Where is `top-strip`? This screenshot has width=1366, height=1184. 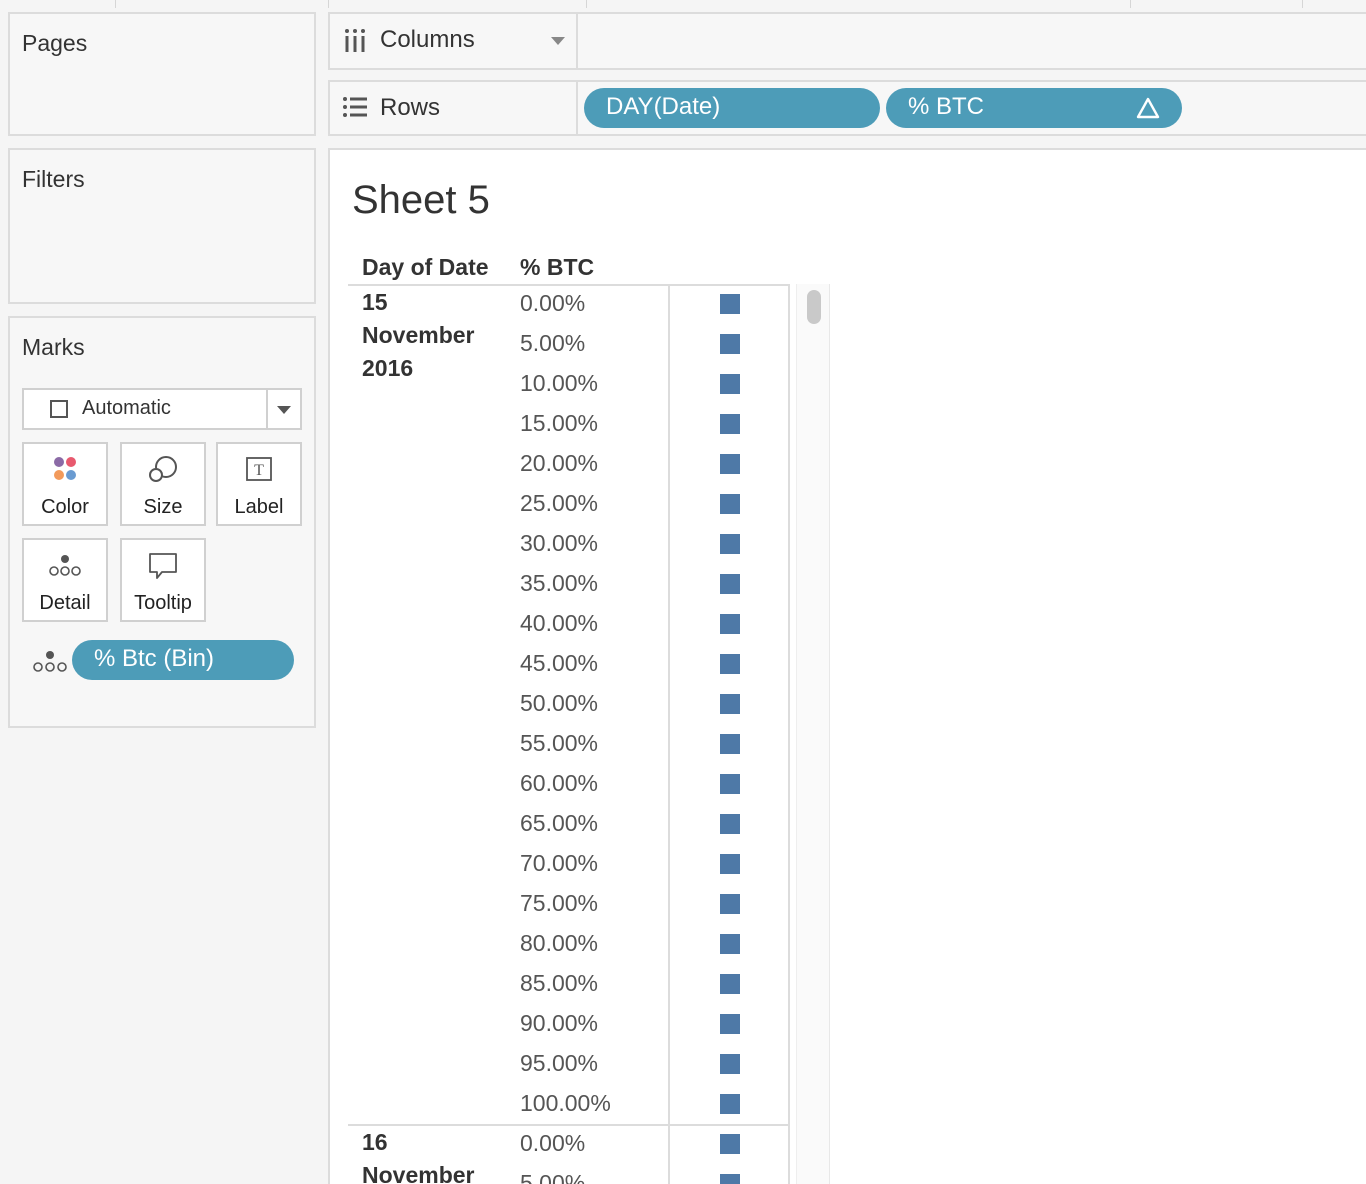
top-strip is located at coordinates (683, 5).